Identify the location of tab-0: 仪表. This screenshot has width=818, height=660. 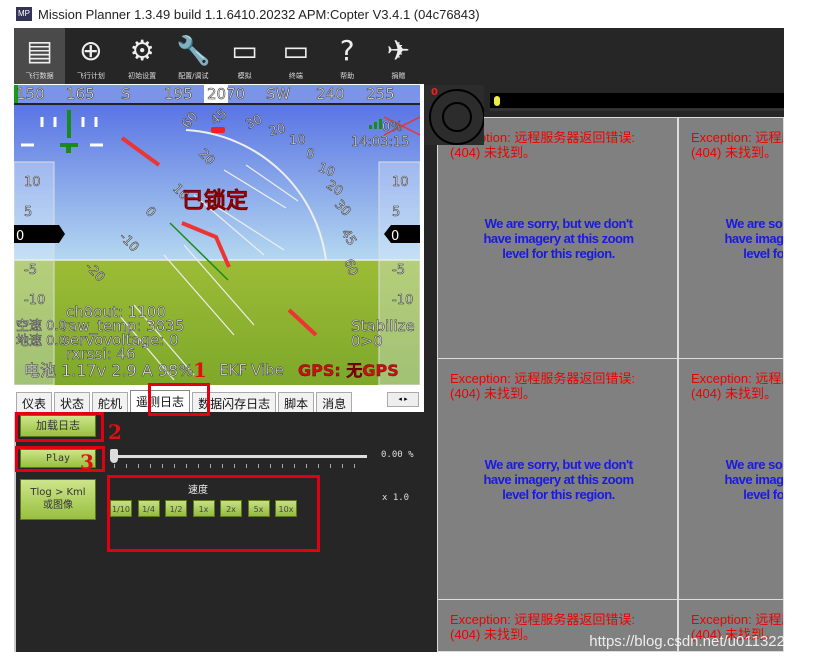
(34, 402).